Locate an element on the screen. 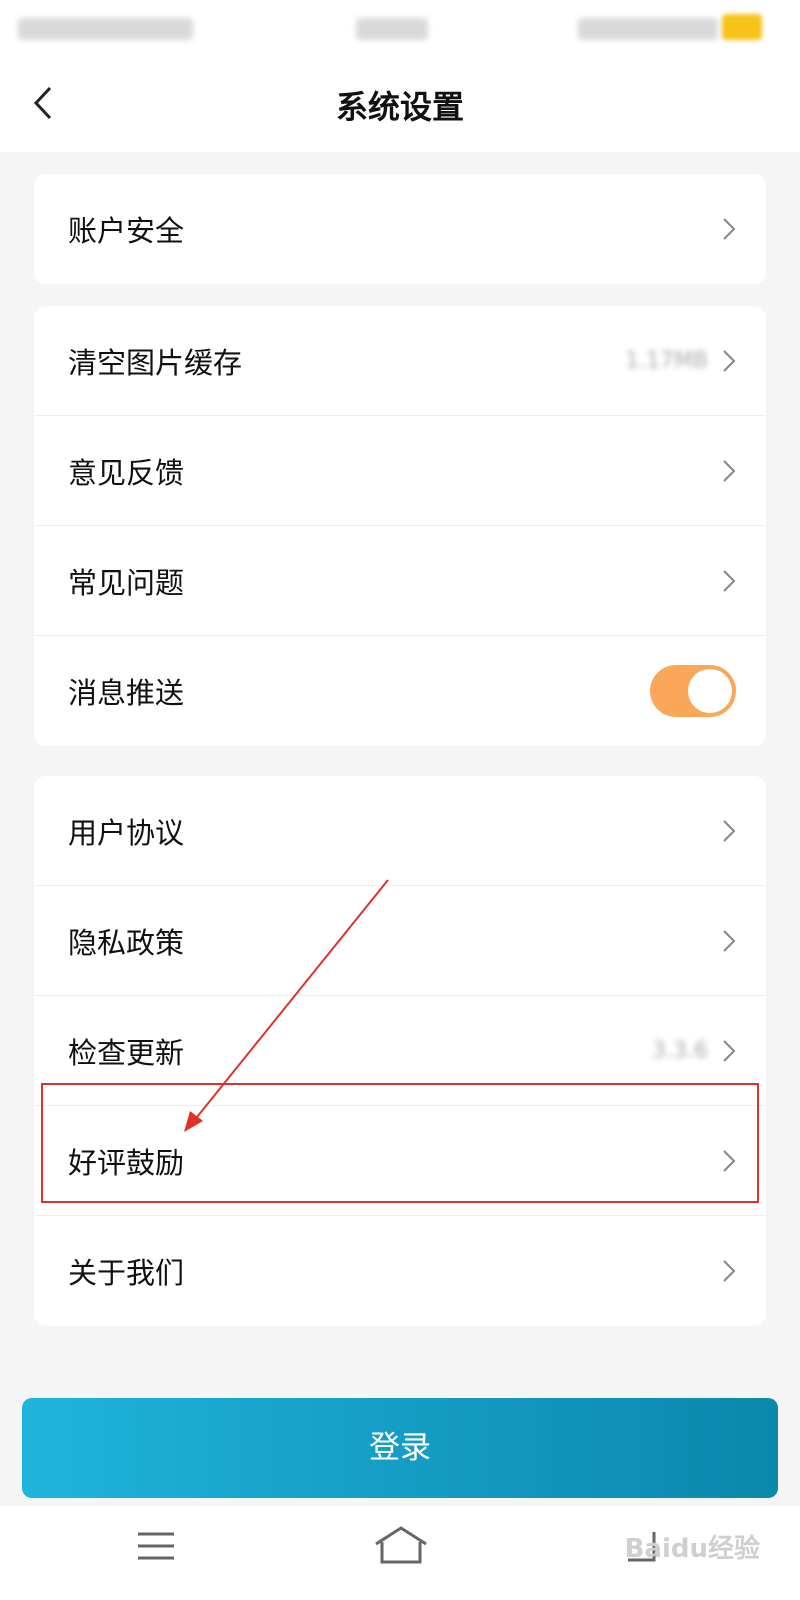 The height and width of the screenshot is (1600, 800). cache-size-value: 1.17MB is located at coordinates (666, 360).